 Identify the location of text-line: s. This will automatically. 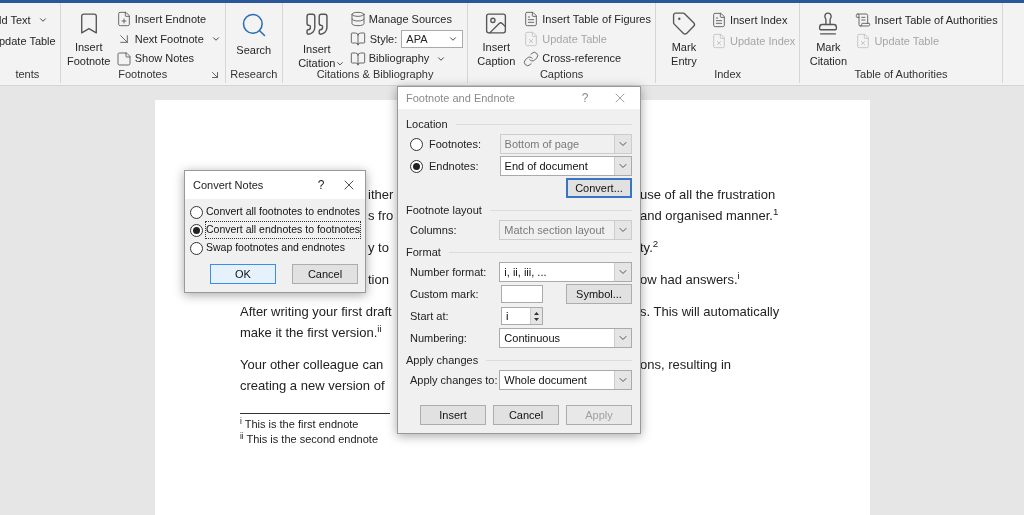
(710, 312).